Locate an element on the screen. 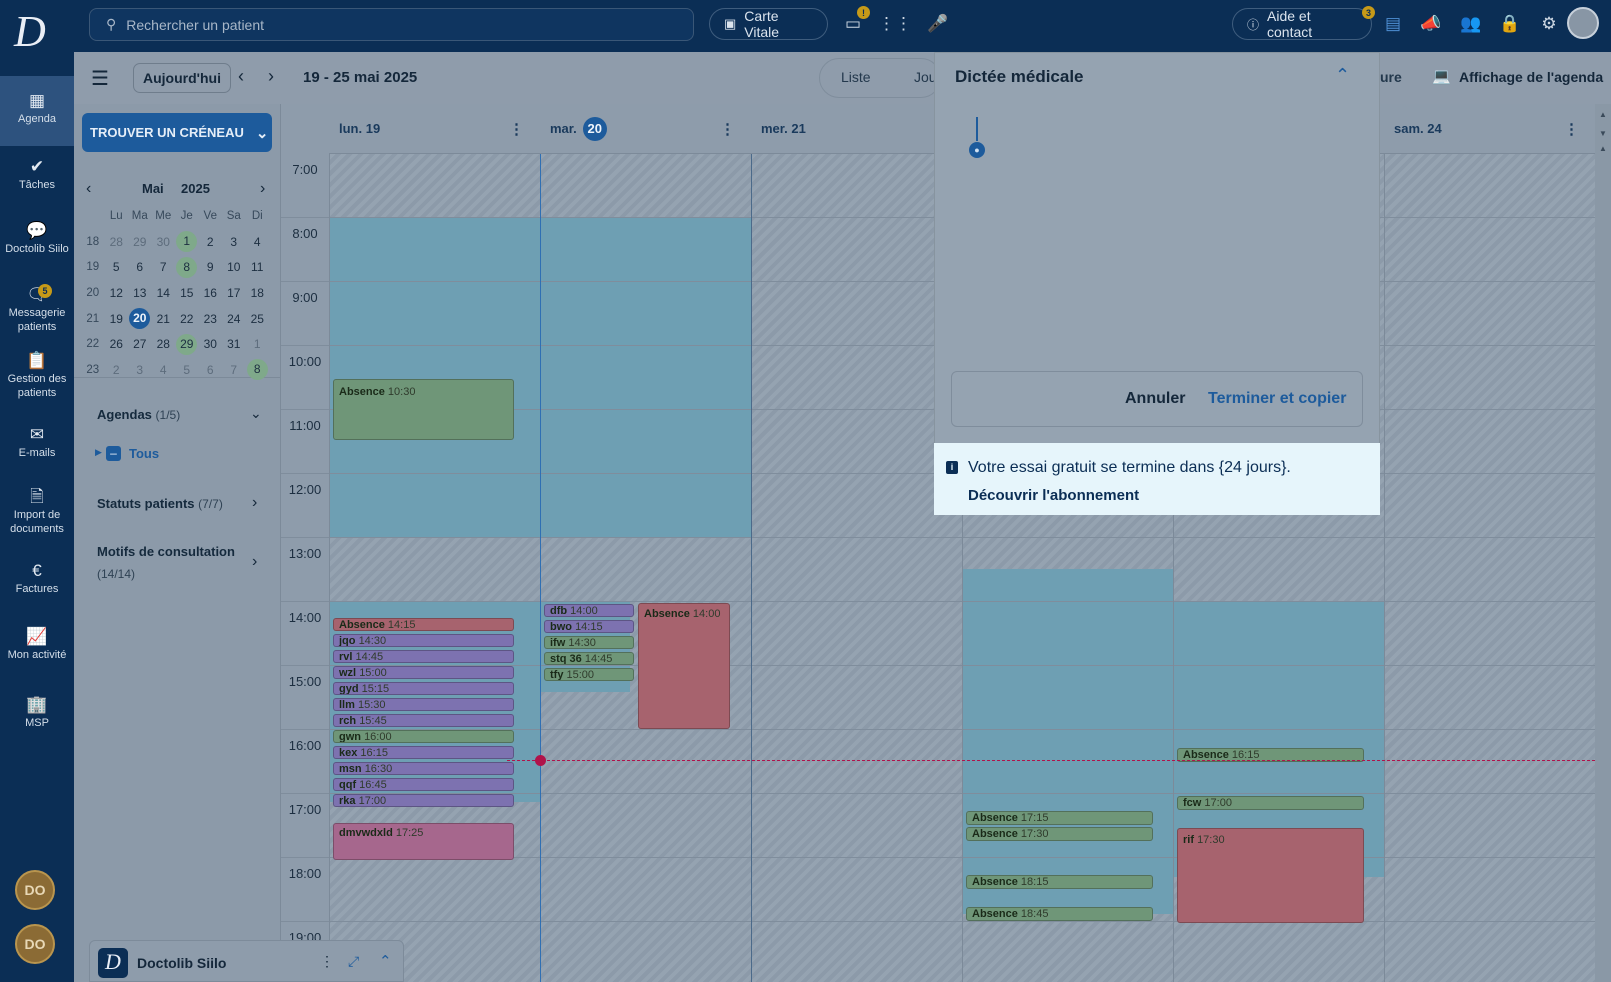 The image size is (1611, 982). prev-month-icon: ‹ is located at coordinates (88, 189).